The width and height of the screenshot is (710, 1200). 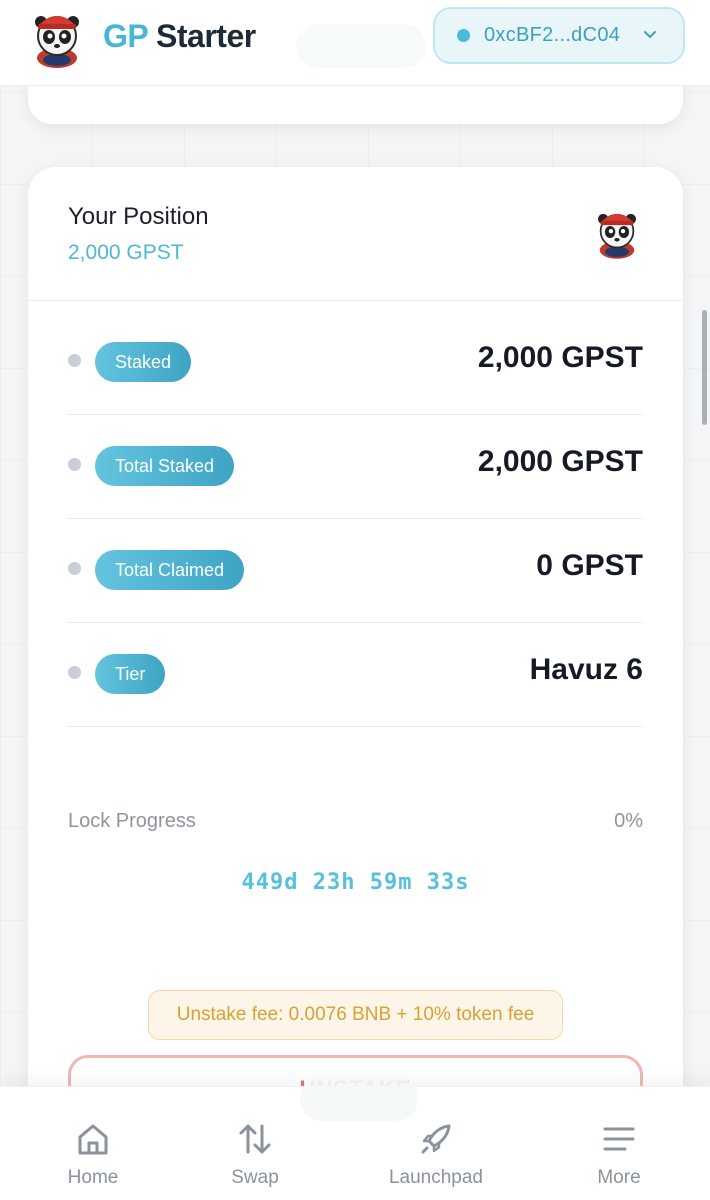 What do you see at coordinates (355, 363) in the screenshot?
I see `stat-row-staked: Staked 2,000 GPST` at bounding box center [355, 363].